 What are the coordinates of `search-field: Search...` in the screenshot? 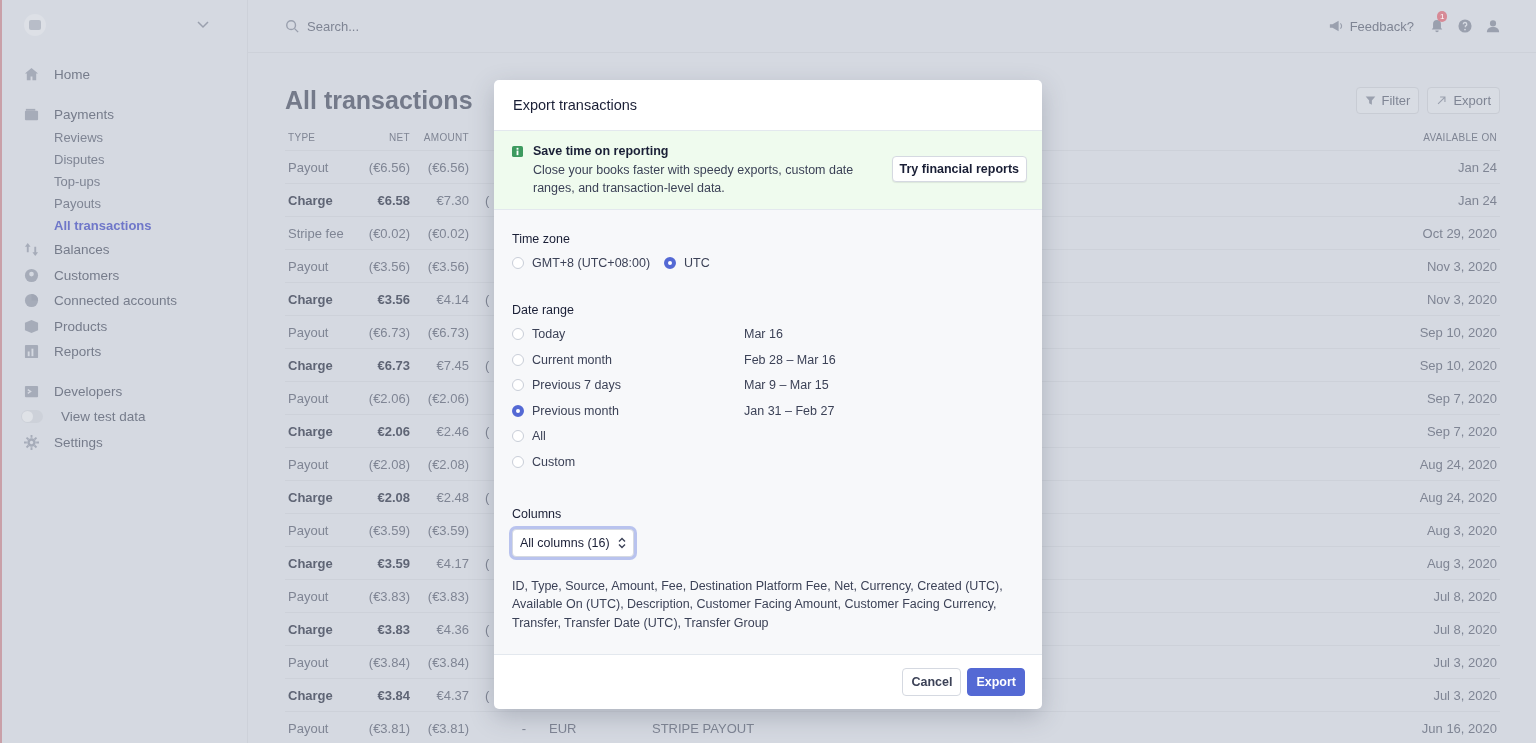 It's located at (407, 26).